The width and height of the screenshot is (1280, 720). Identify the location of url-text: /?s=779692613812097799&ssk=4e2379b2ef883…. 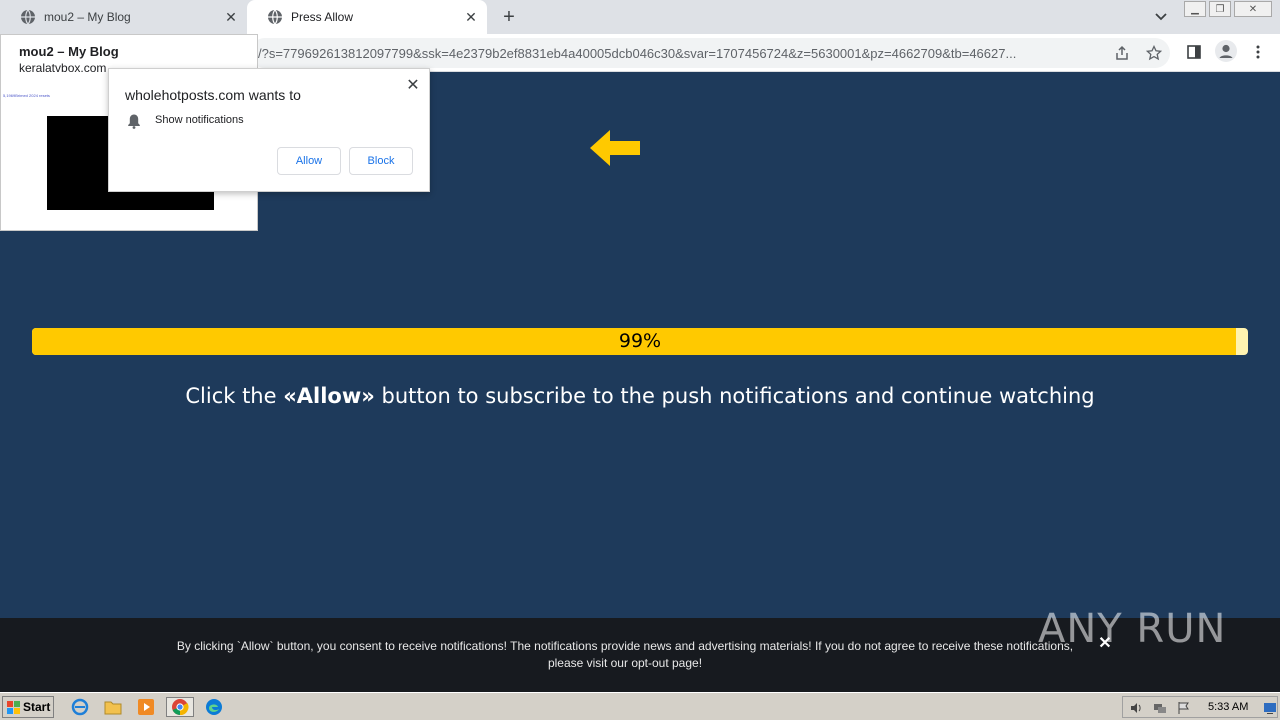
(637, 53).